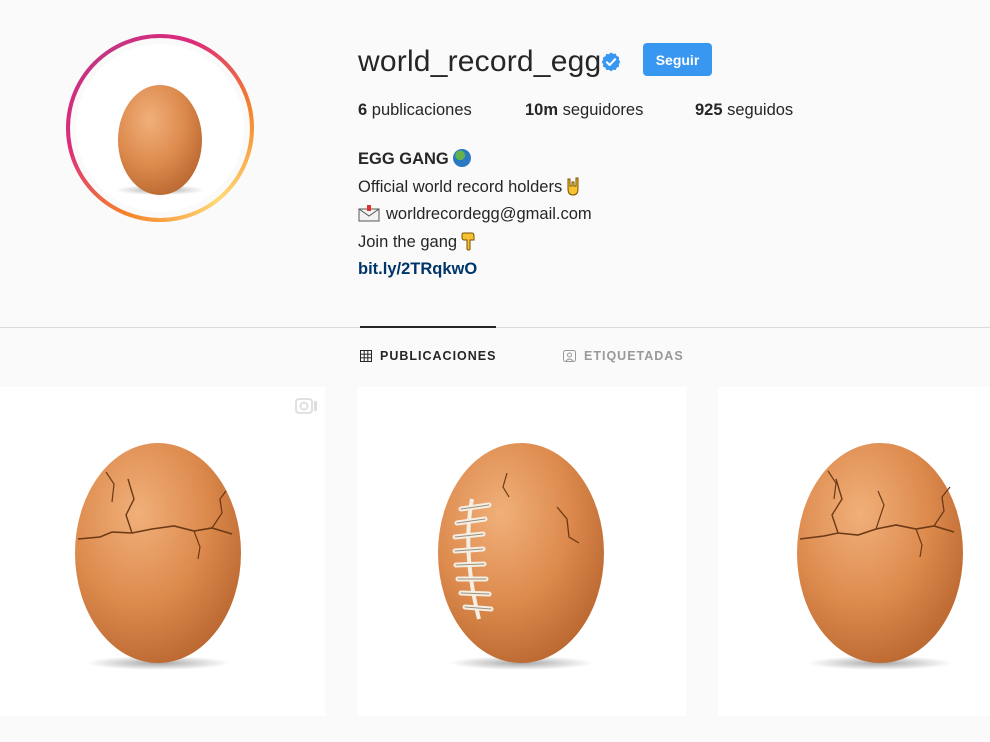  Describe the element at coordinates (634, 356) in the screenshot. I see `tab-tagged-label: ETIQUETADAS` at that location.